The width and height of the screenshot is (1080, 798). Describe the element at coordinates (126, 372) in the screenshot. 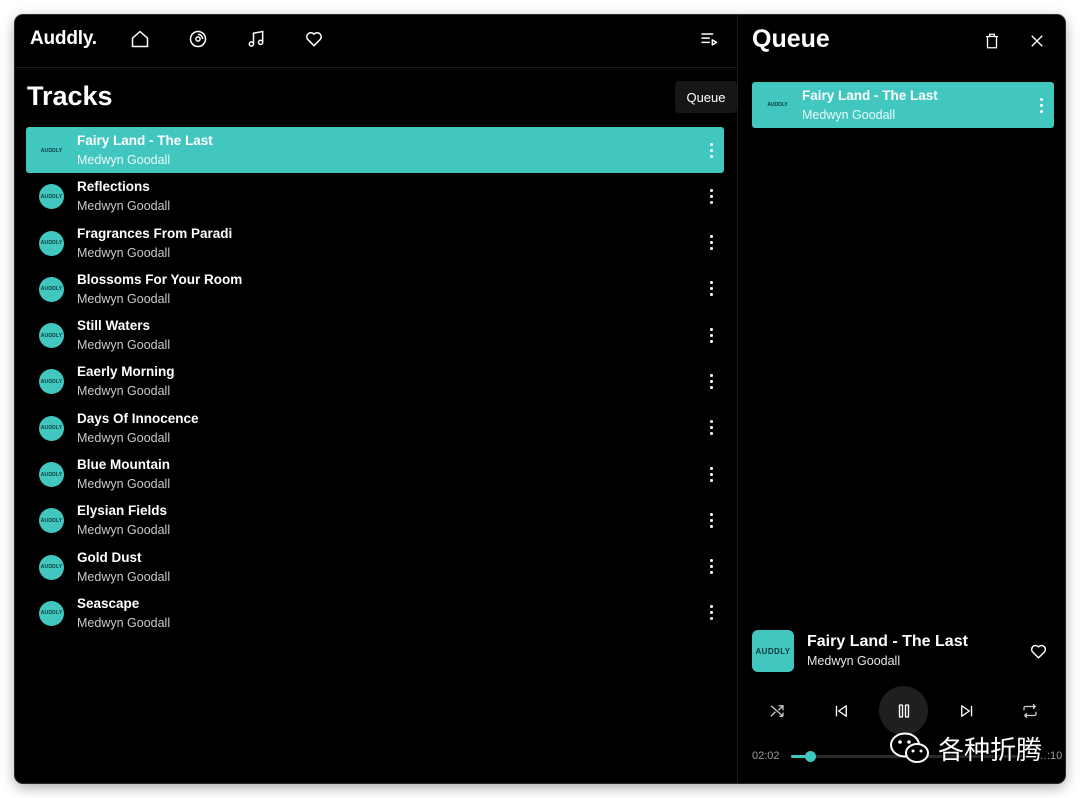

I see `track-title: Eaerly Morning` at that location.